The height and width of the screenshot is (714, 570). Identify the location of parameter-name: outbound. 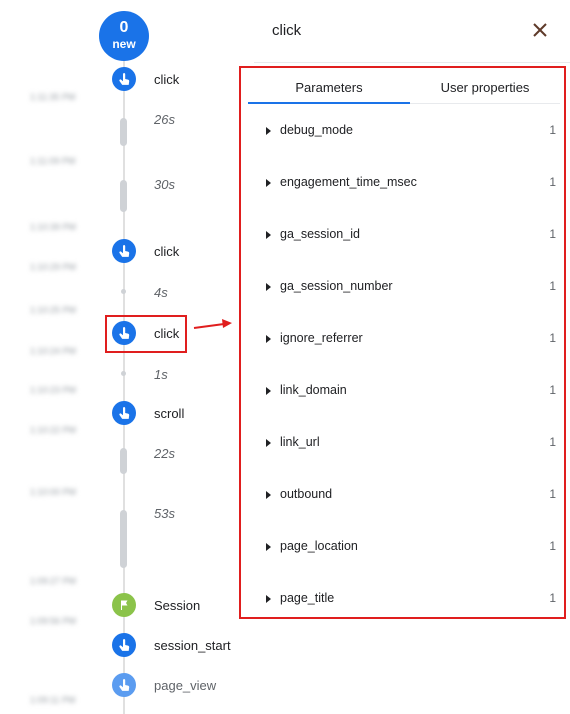
(306, 494).